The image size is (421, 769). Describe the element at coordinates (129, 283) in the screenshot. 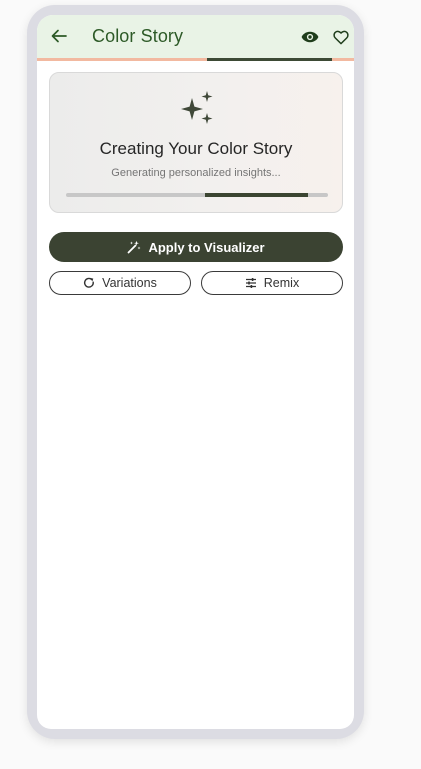

I see `variations-button-label: Variations` at that location.